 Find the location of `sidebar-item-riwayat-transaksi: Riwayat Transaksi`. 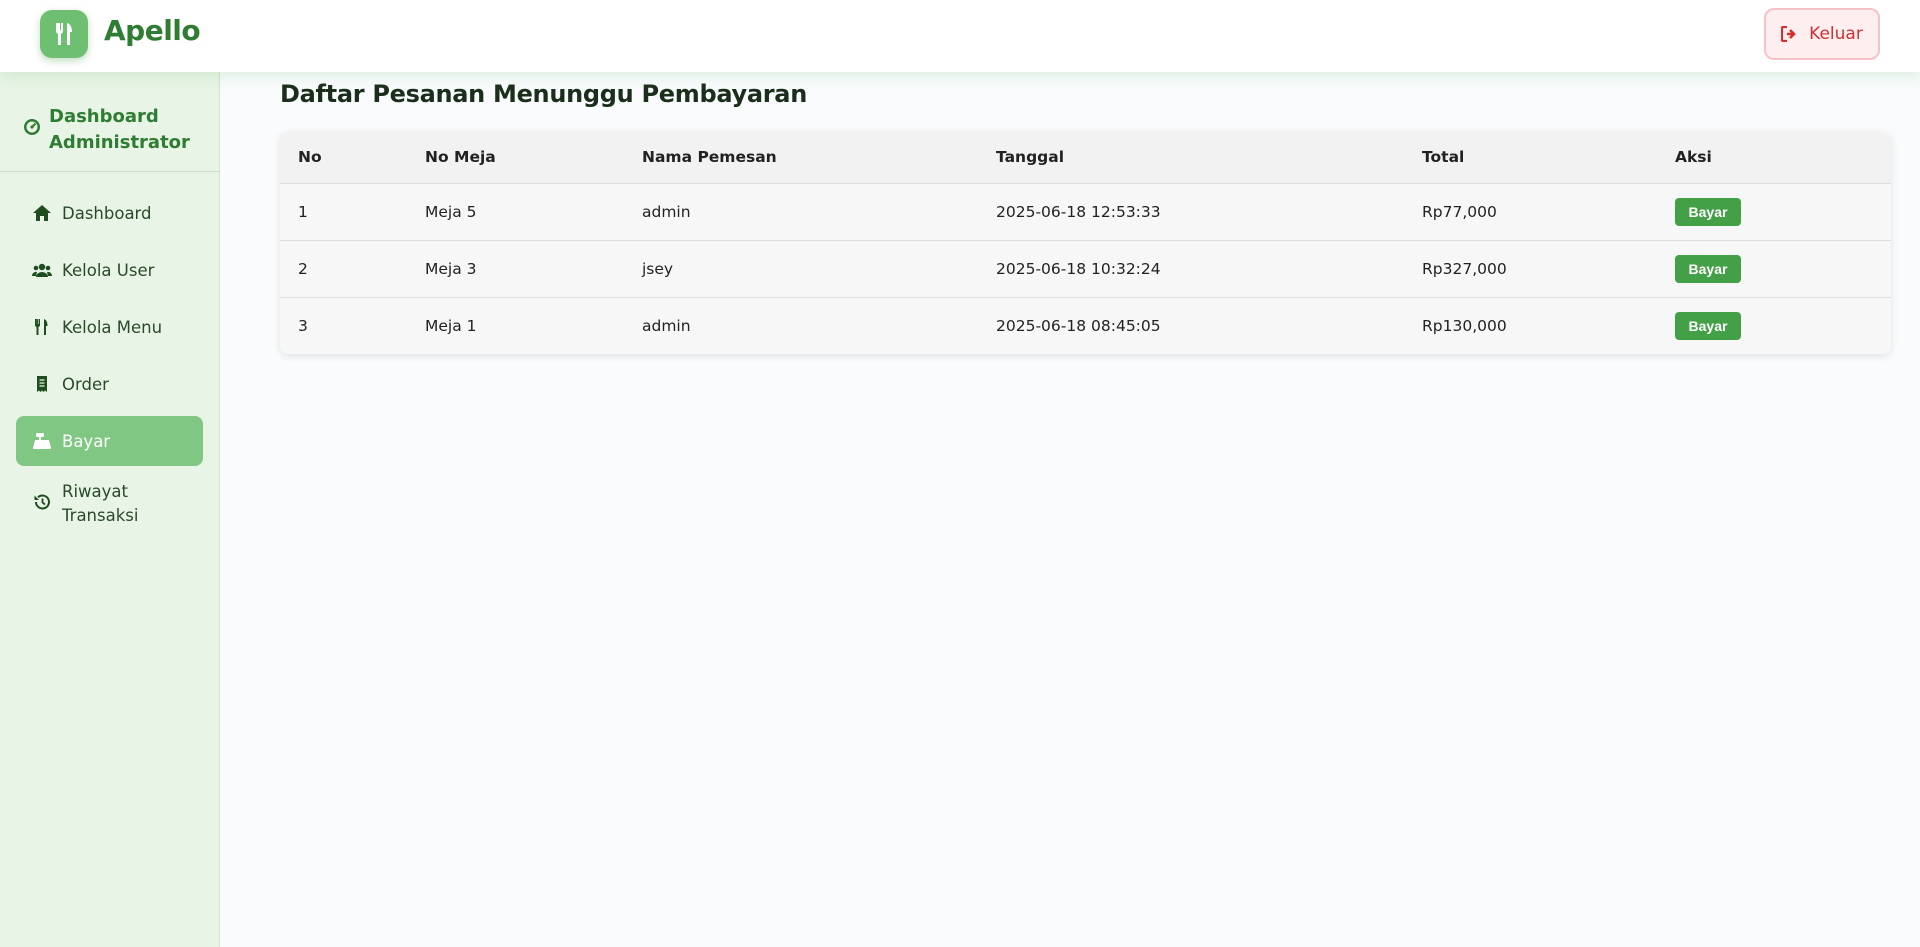

sidebar-item-riwayat-transaksi: Riwayat Transaksi is located at coordinates (109, 504).